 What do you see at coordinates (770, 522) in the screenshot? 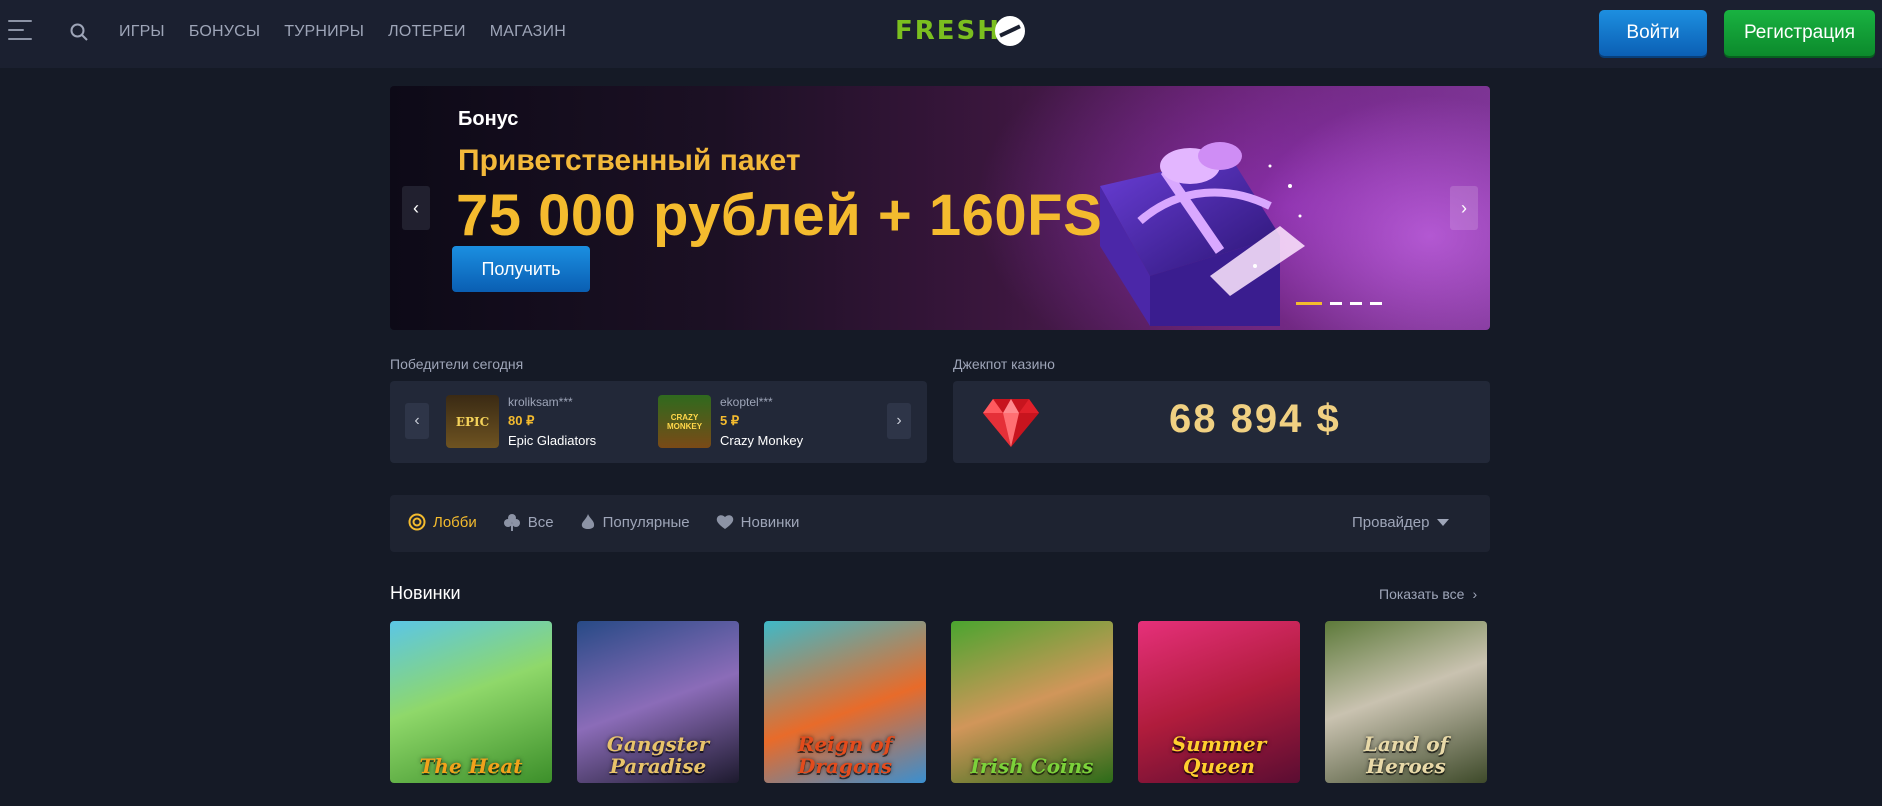
I see `tab-label: Новинки` at bounding box center [770, 522].